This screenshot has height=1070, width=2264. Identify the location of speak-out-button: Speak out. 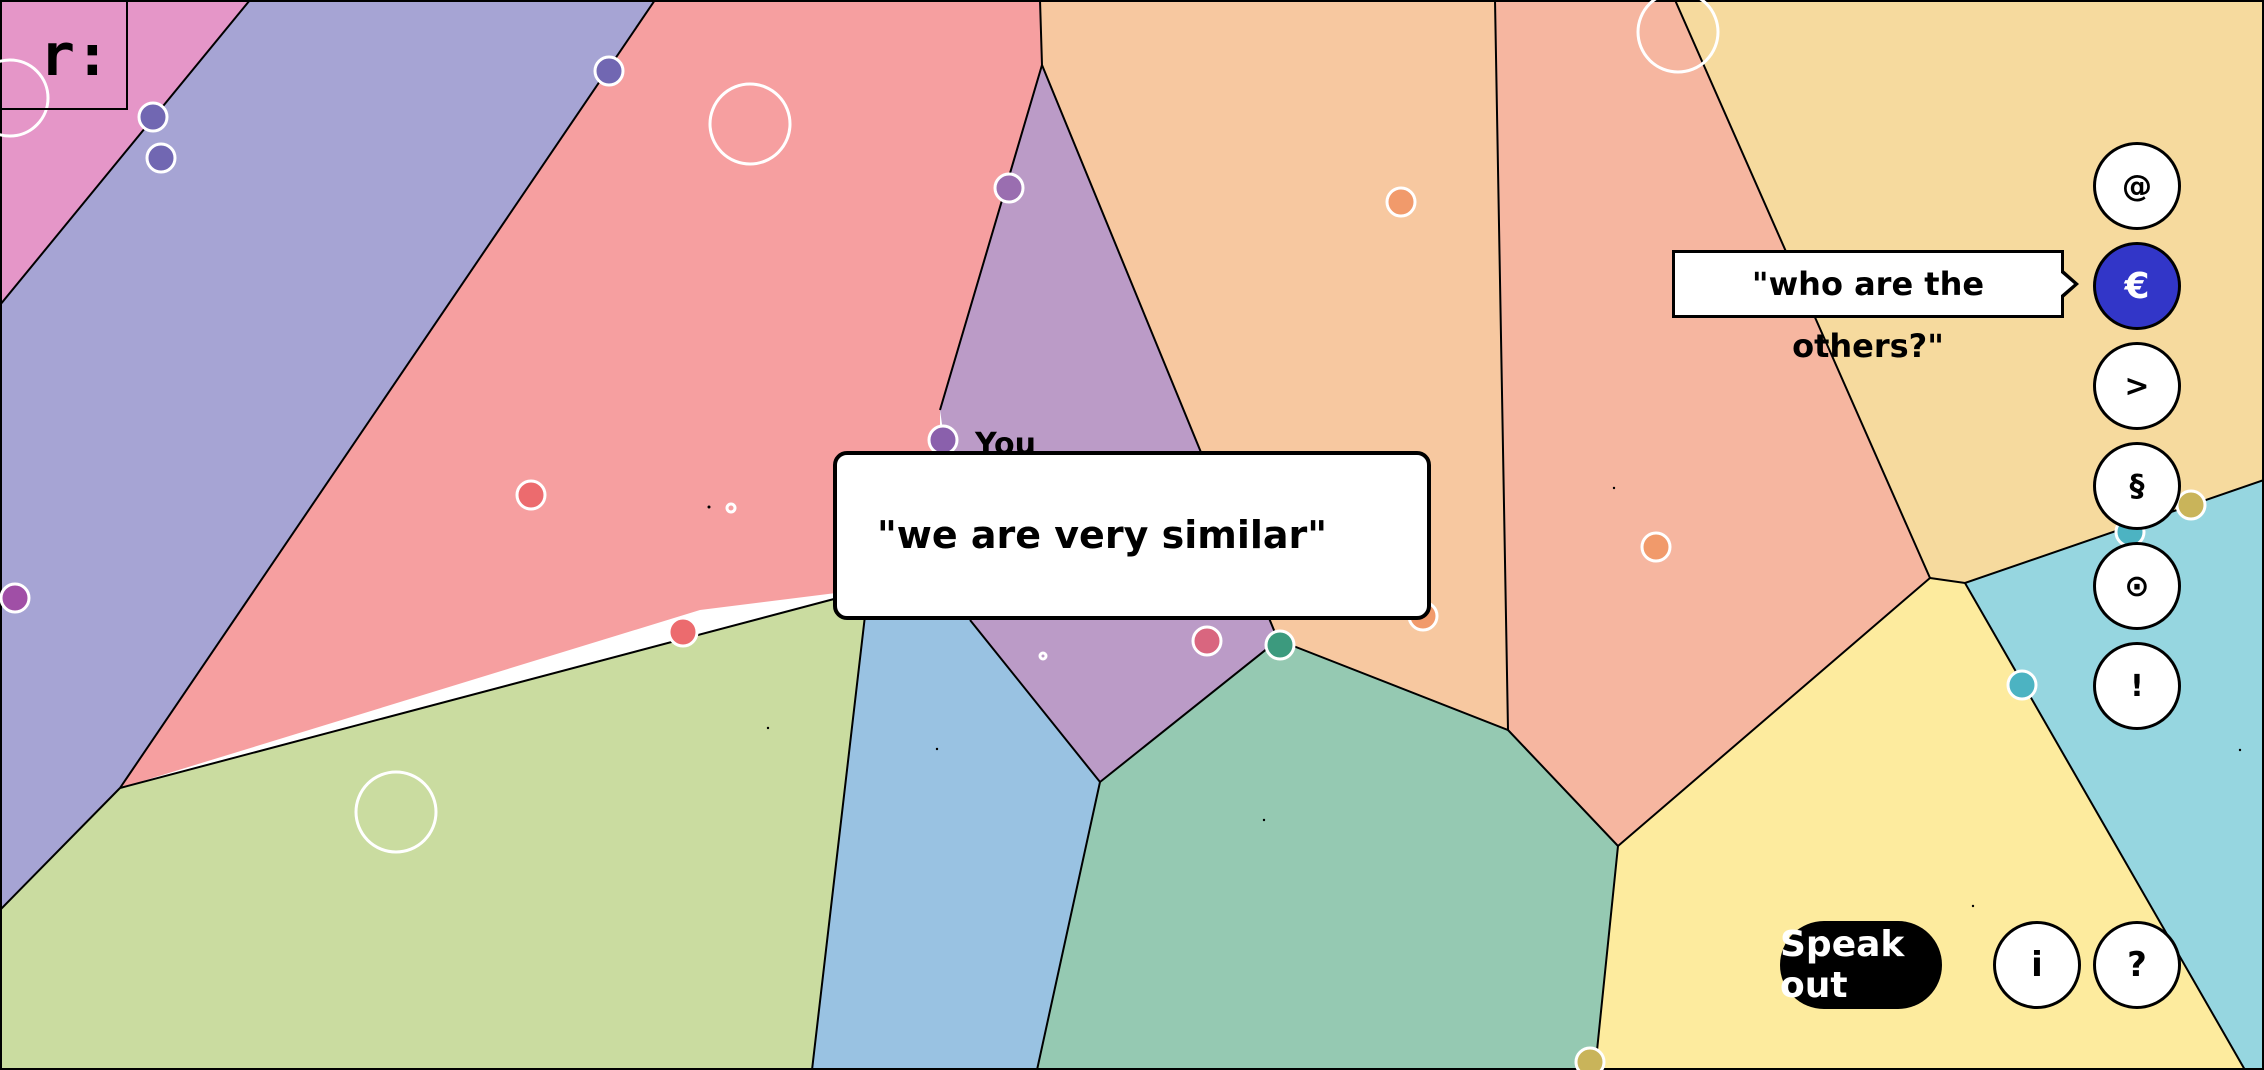
(1861, 965).